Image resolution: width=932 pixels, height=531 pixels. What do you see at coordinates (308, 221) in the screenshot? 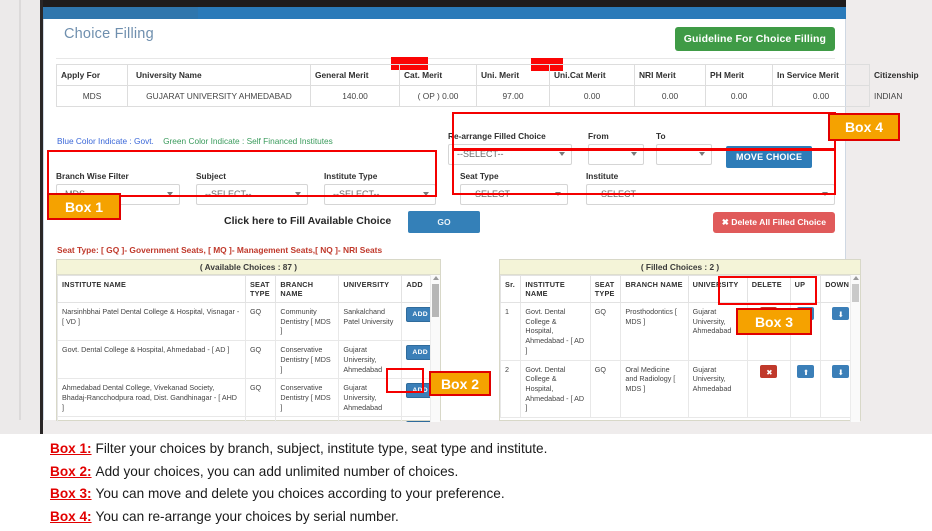
I see `fill-available-choice-label: Click here to Fill Available Choice` at bounding box center [308, 221].